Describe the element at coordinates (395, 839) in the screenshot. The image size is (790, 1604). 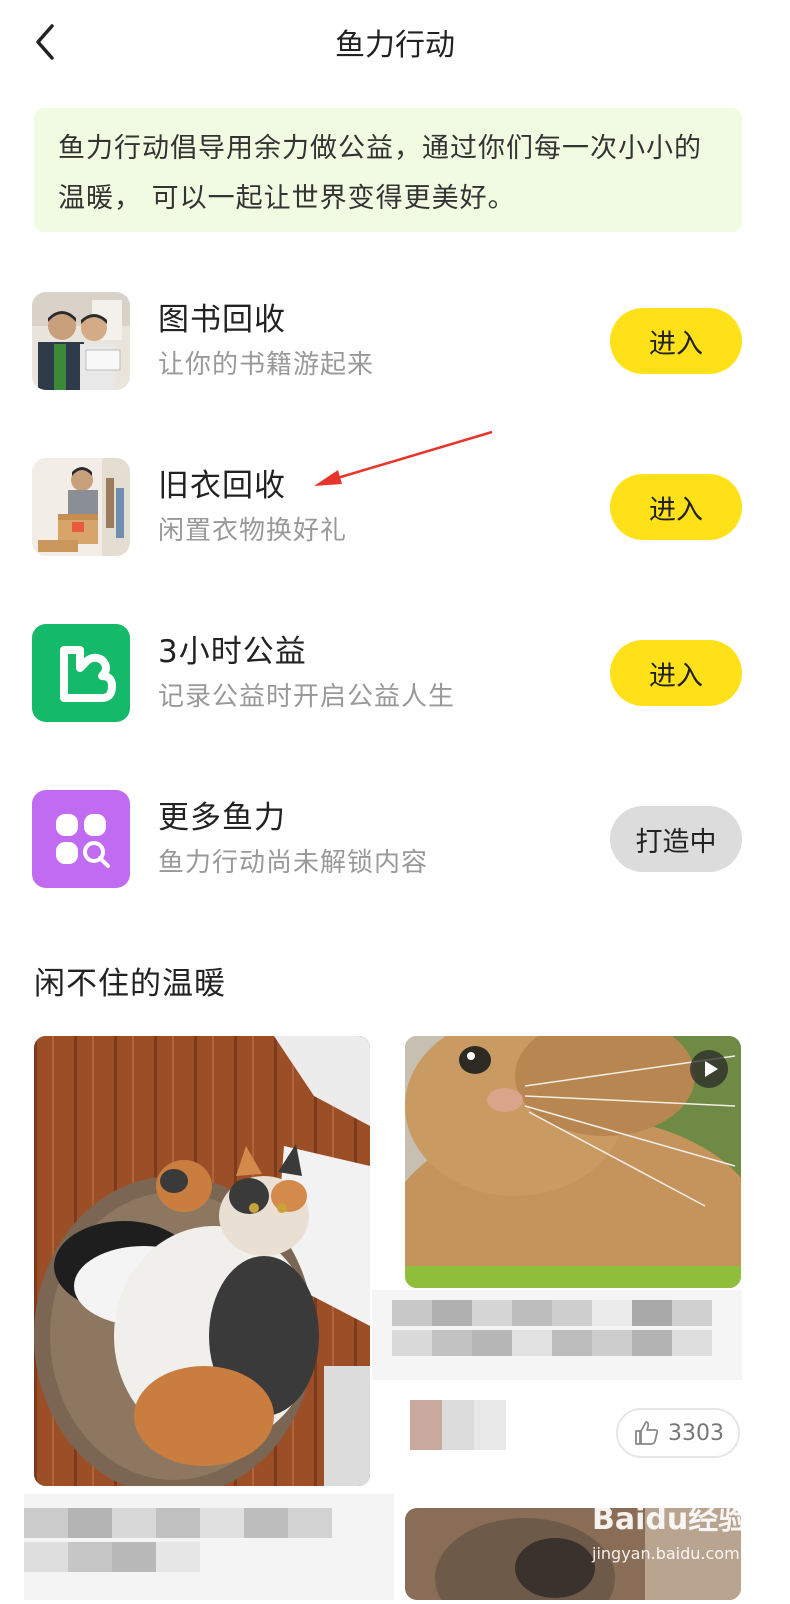
I see `action-row-more: 更多鱼力 鱼力行动尚未解锁内容 打造中` at that location.